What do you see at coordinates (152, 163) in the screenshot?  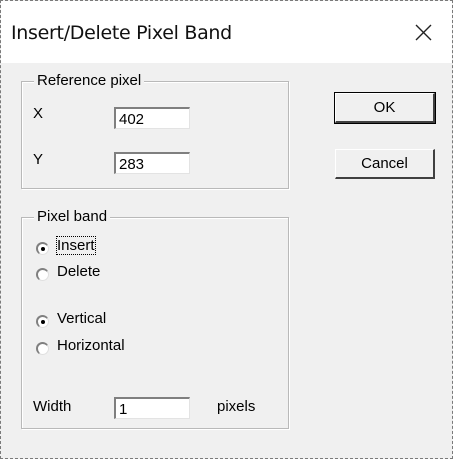 I see `y-input: 283` at bounding box center [152, 163].